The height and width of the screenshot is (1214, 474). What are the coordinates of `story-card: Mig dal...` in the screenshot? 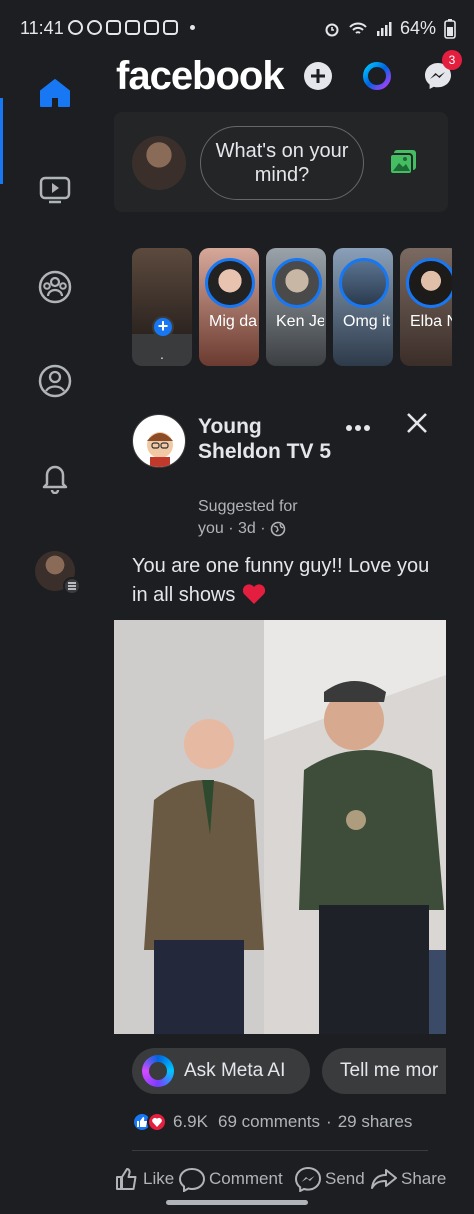 It's located at (229, 307).